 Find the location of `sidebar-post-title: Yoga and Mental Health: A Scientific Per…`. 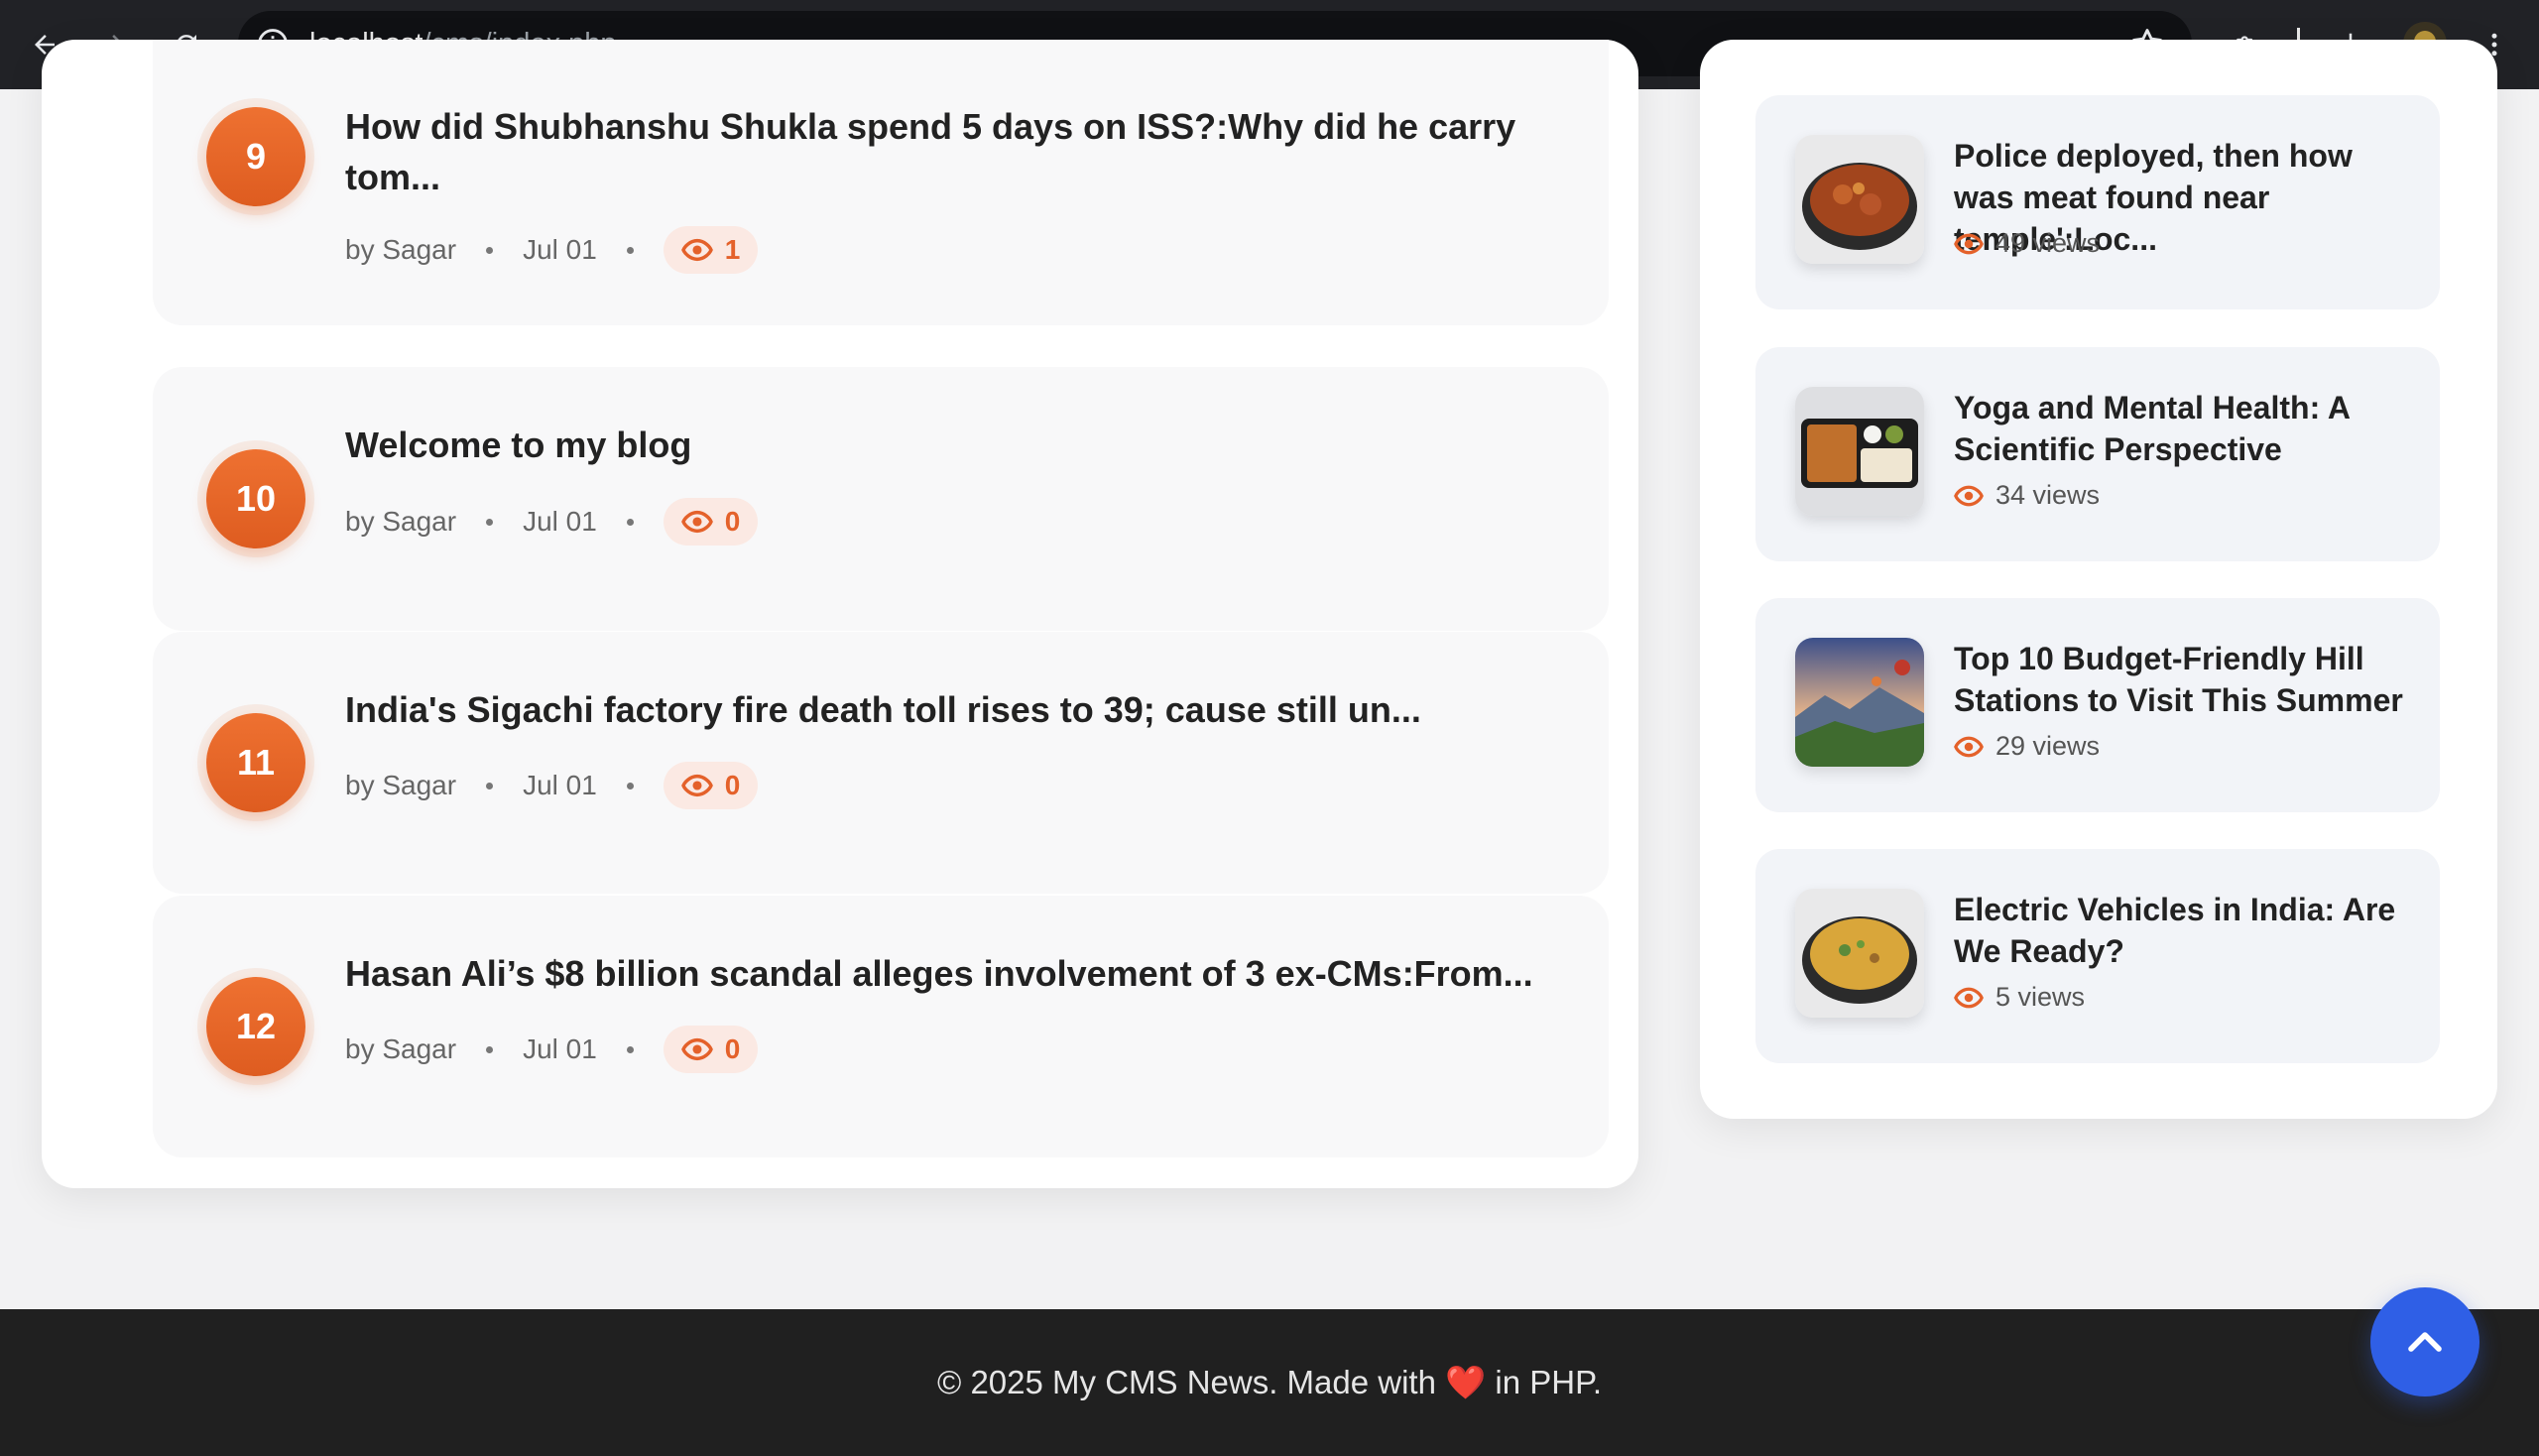

sidebar-post-title: Yoga and Mental Health: A Scientific Per… is located at coordinates (2182, 428).